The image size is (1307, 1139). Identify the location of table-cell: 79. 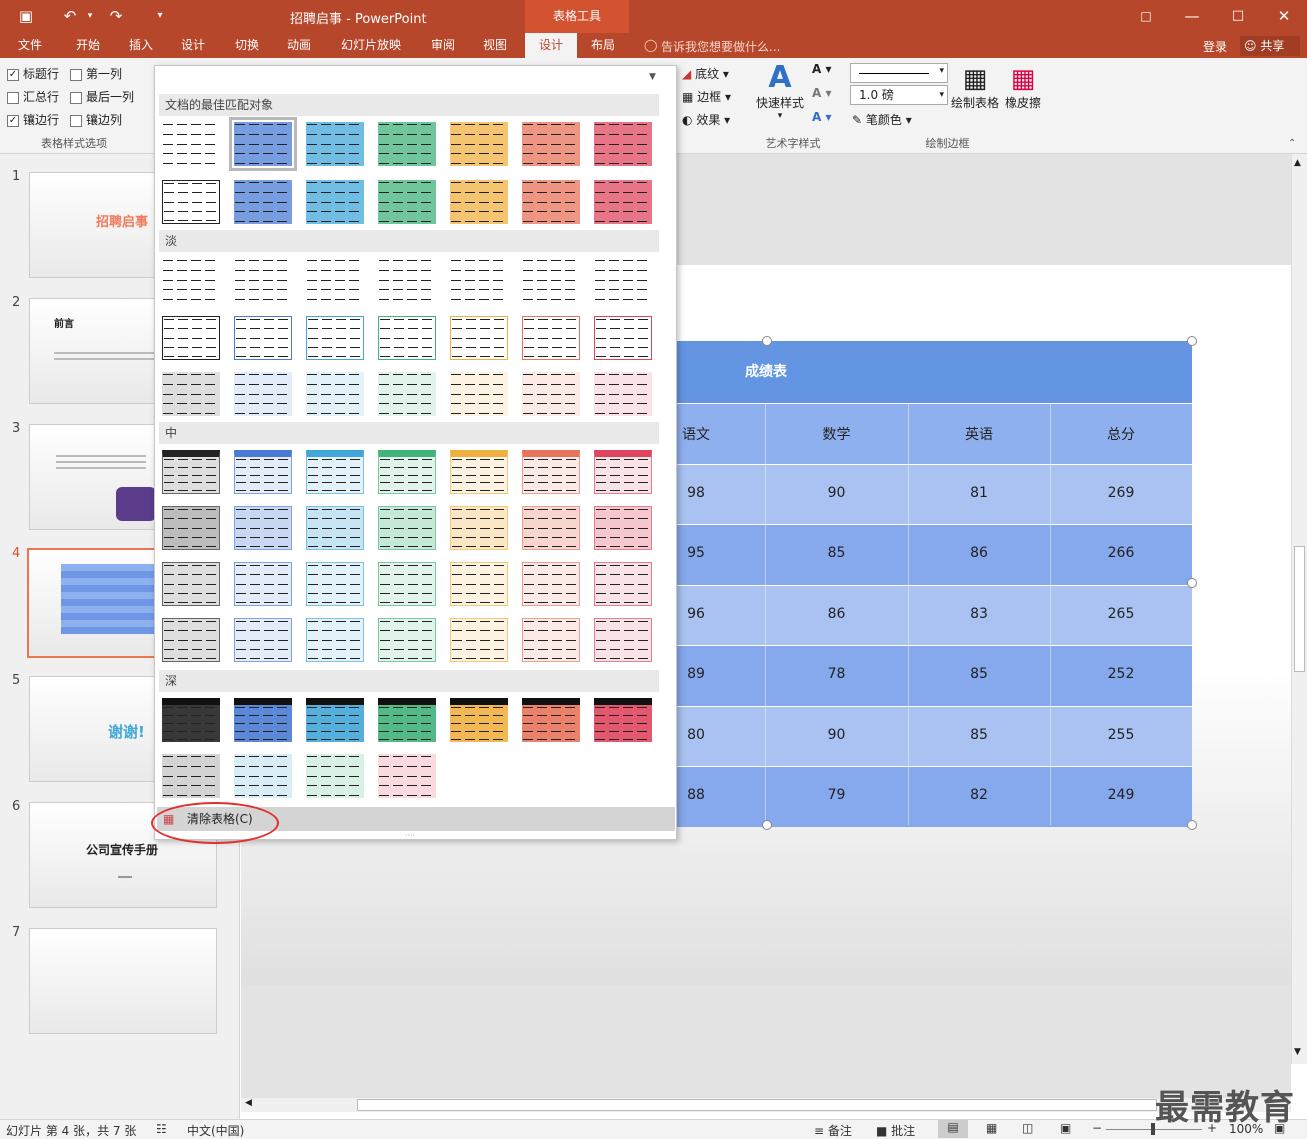
(836, 795).